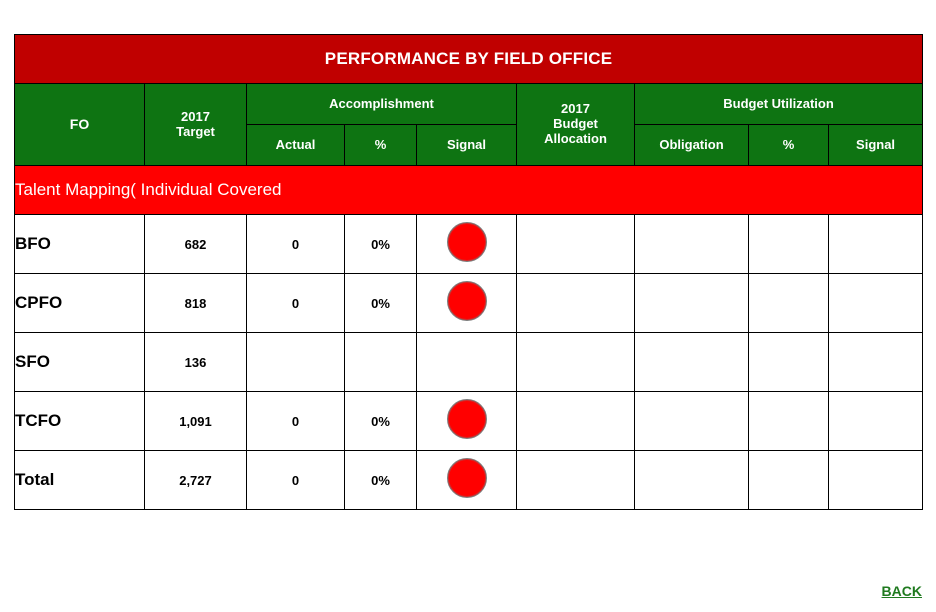 The width and height of the screenshot is (936, 612). I want to click on header-budget-allocation-line2: Budget, so click(575, 124).